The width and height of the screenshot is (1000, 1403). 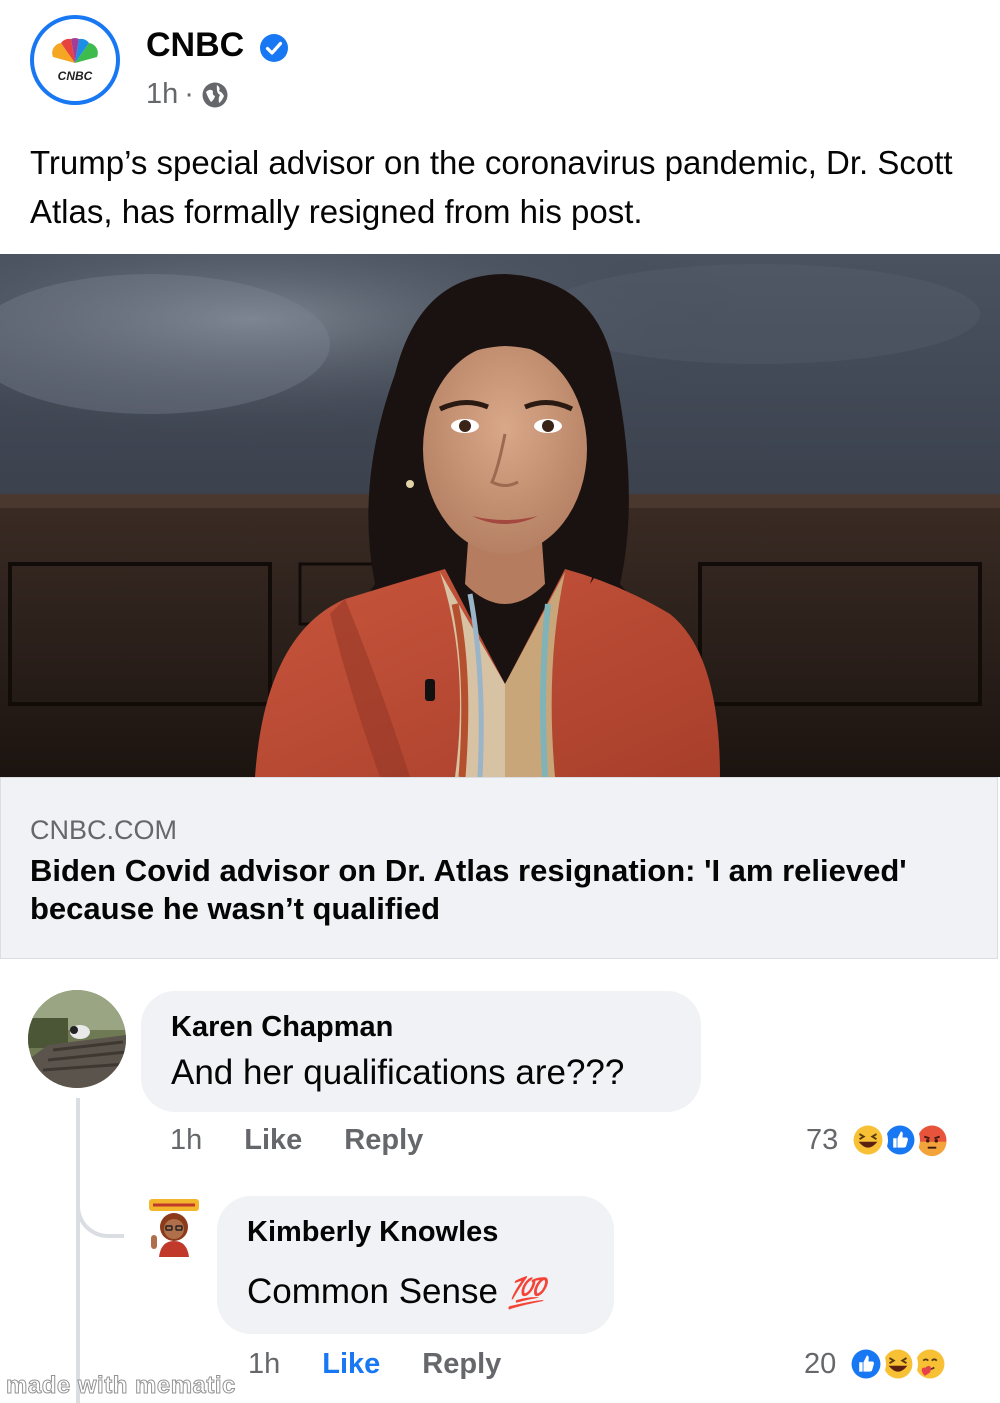 What do you see at coordinates (75, 76) in the screenshot?
I see `cnbc-logo-text: CNBC` at bounding box center [75, 76].